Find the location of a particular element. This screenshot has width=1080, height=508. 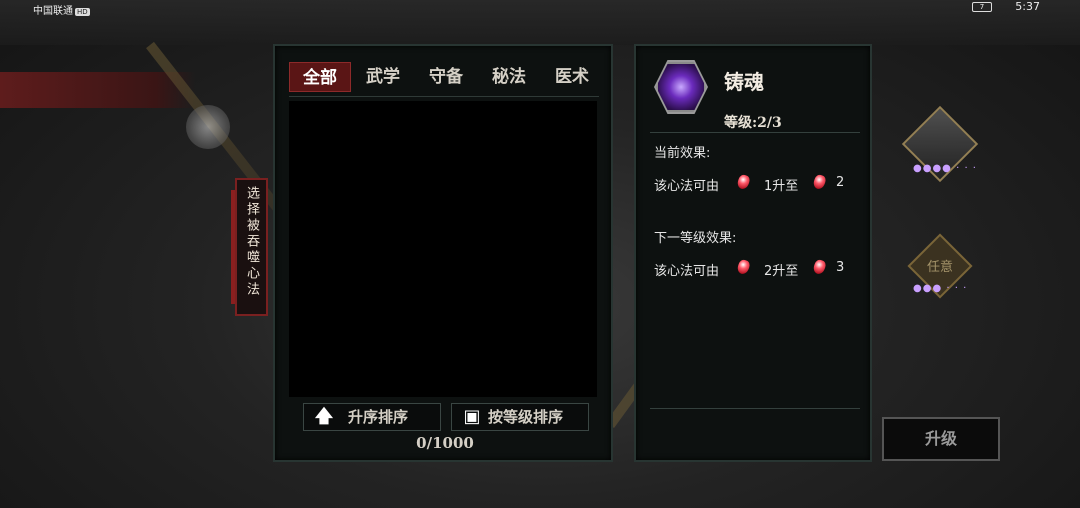

tab-medicine: 医术 is located at coordinates (572, 77).